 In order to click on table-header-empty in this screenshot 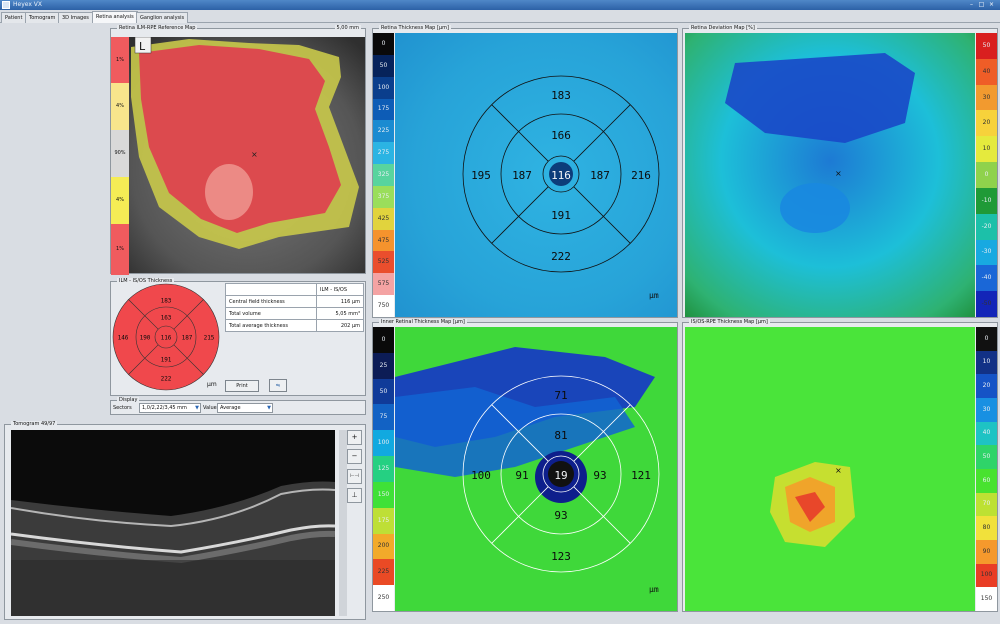, I will do `click(271, 289)`.